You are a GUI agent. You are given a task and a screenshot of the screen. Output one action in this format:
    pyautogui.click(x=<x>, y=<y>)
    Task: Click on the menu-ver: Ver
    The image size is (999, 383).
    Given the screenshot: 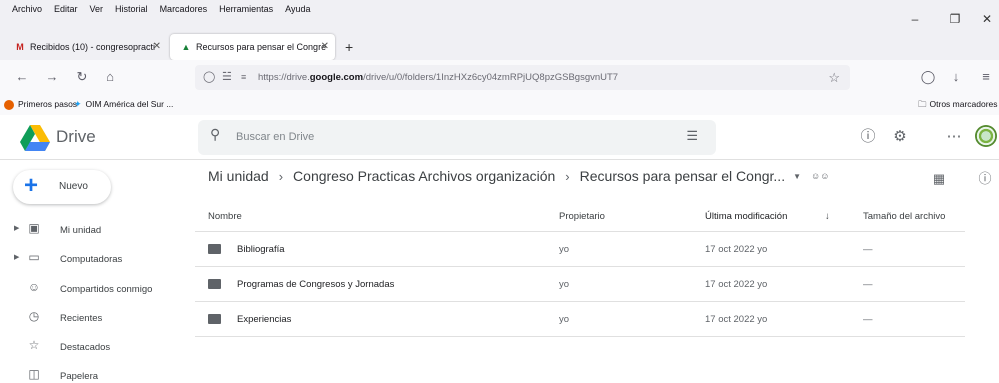 What is the action you would take?
    pyautogui.click(x=97, y=9)
    